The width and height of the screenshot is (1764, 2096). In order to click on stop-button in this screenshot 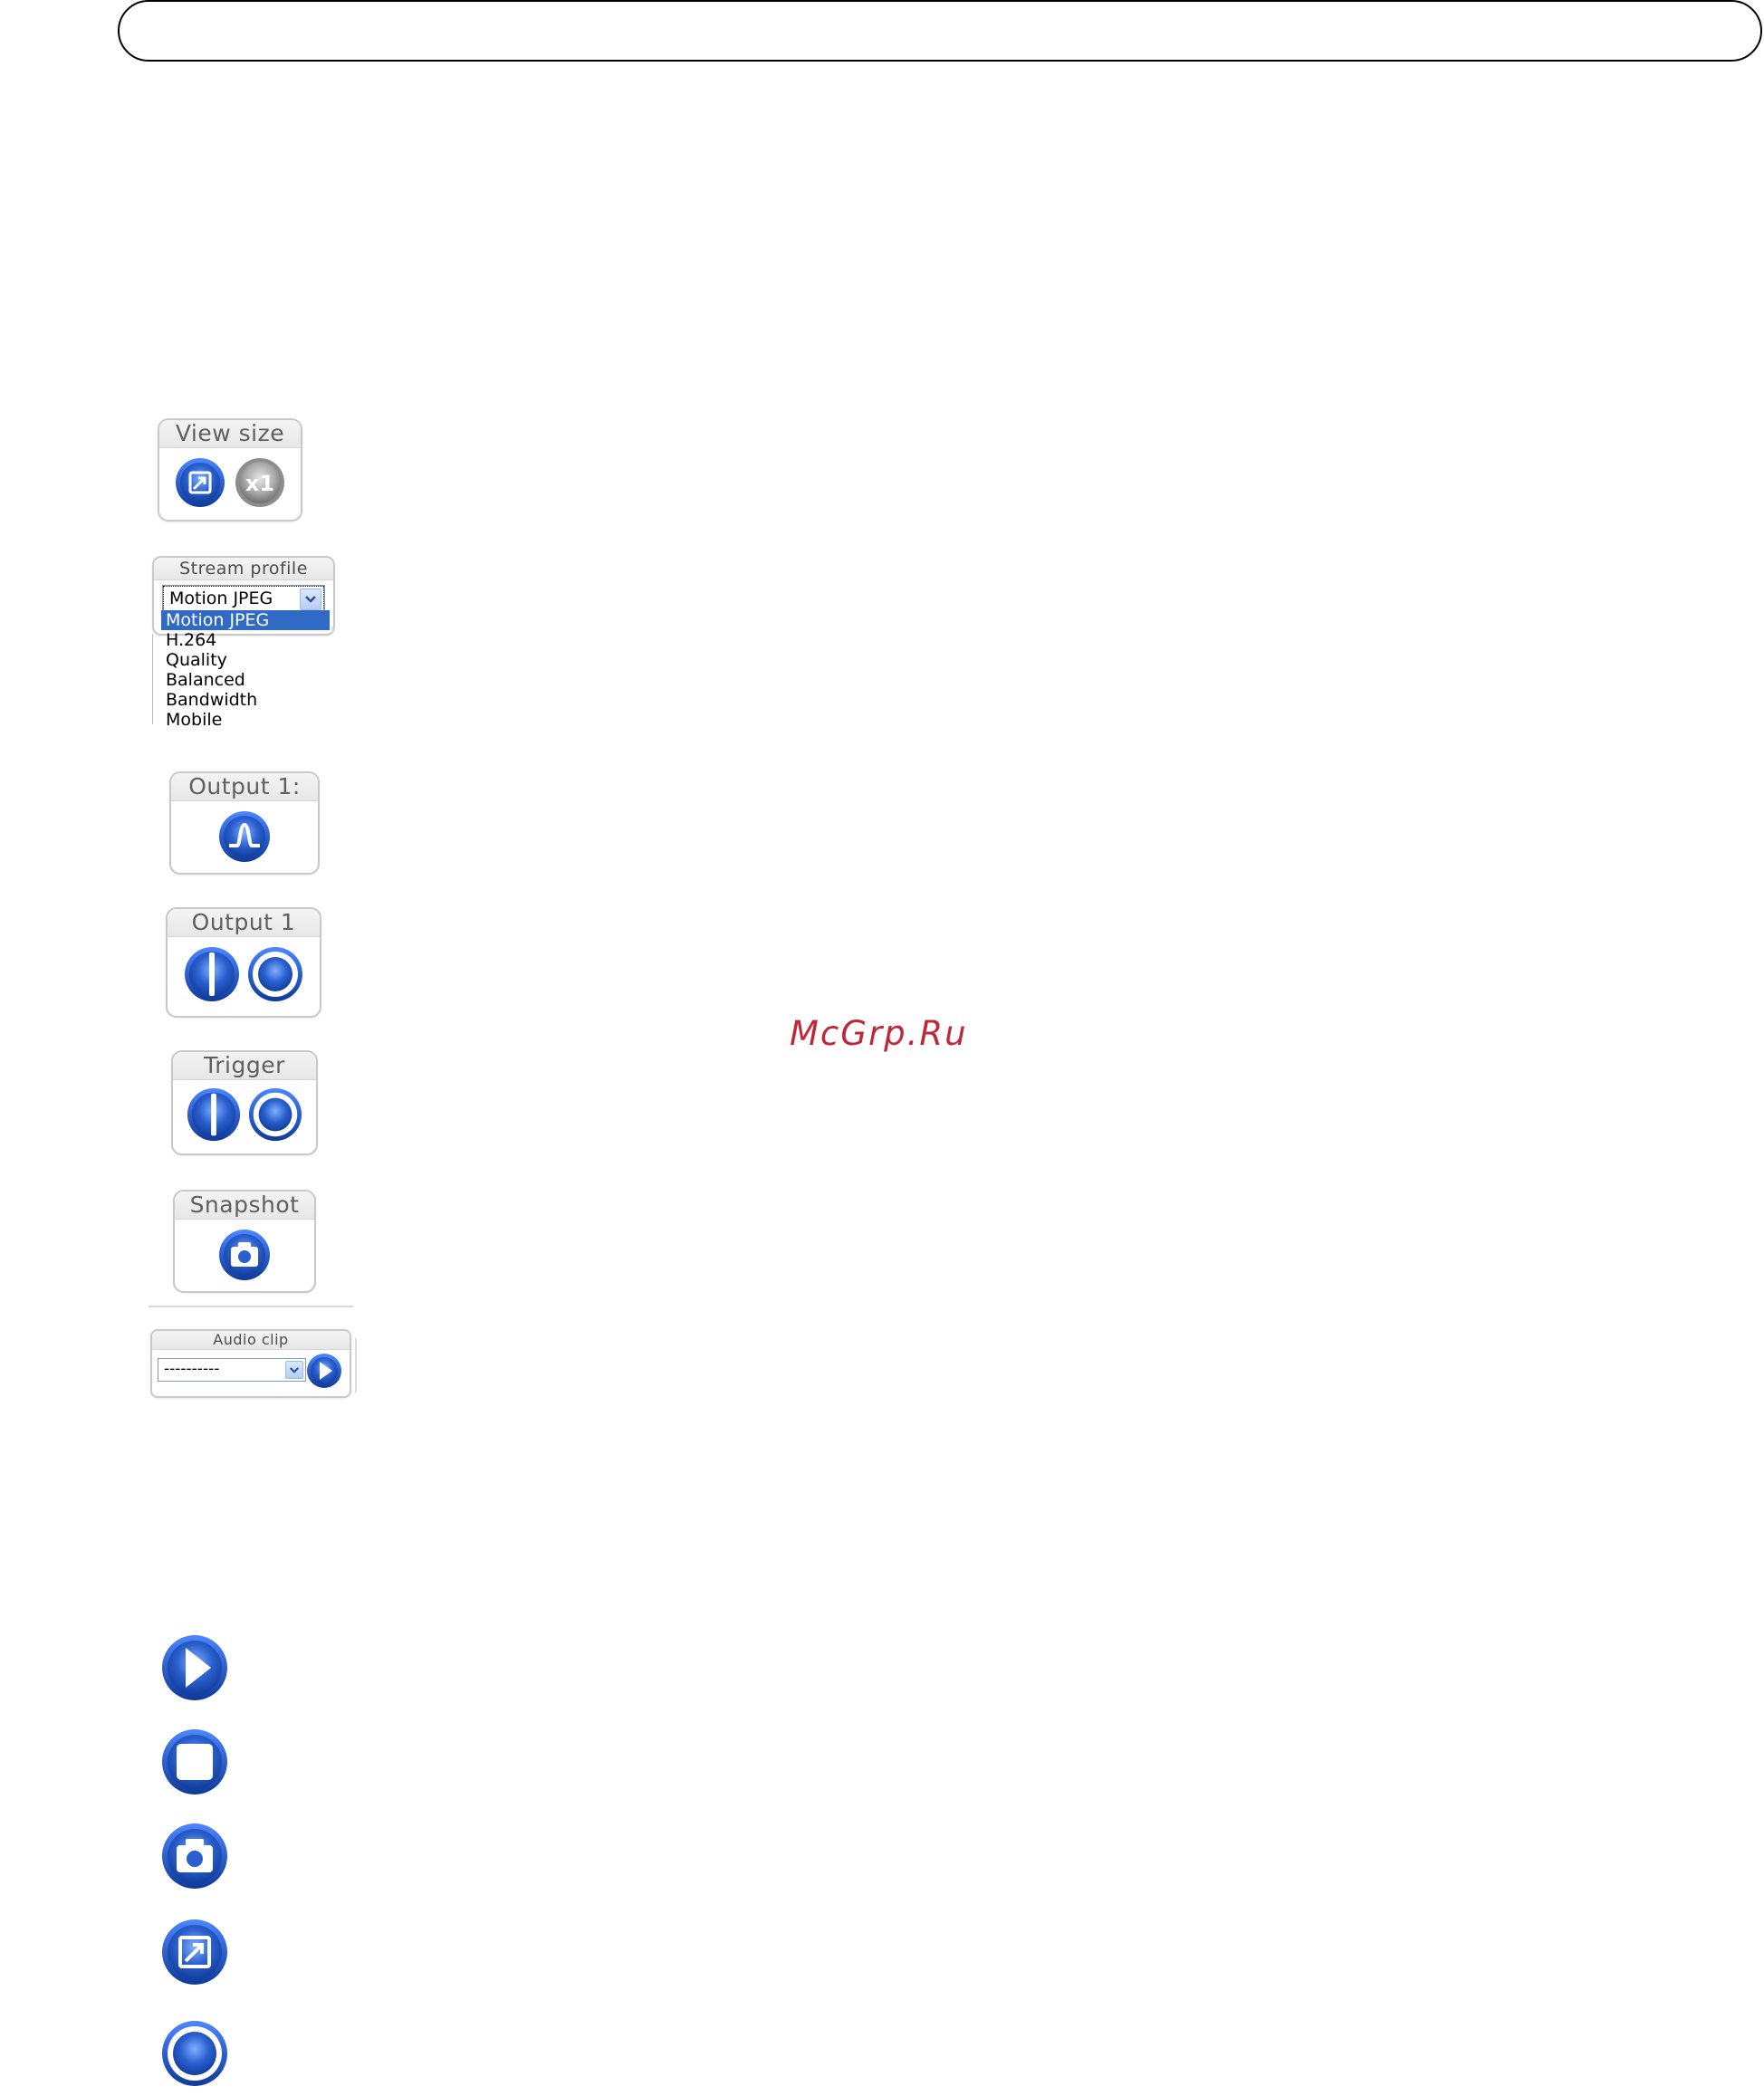, I will do `click(195, 1762)`.